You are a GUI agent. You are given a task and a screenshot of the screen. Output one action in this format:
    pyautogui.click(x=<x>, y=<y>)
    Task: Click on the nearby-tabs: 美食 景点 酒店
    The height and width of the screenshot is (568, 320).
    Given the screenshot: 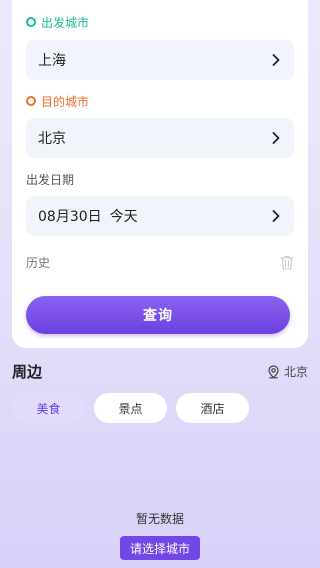 What is the action you would take?
    pyautogui.click(x=130, y=408)
    